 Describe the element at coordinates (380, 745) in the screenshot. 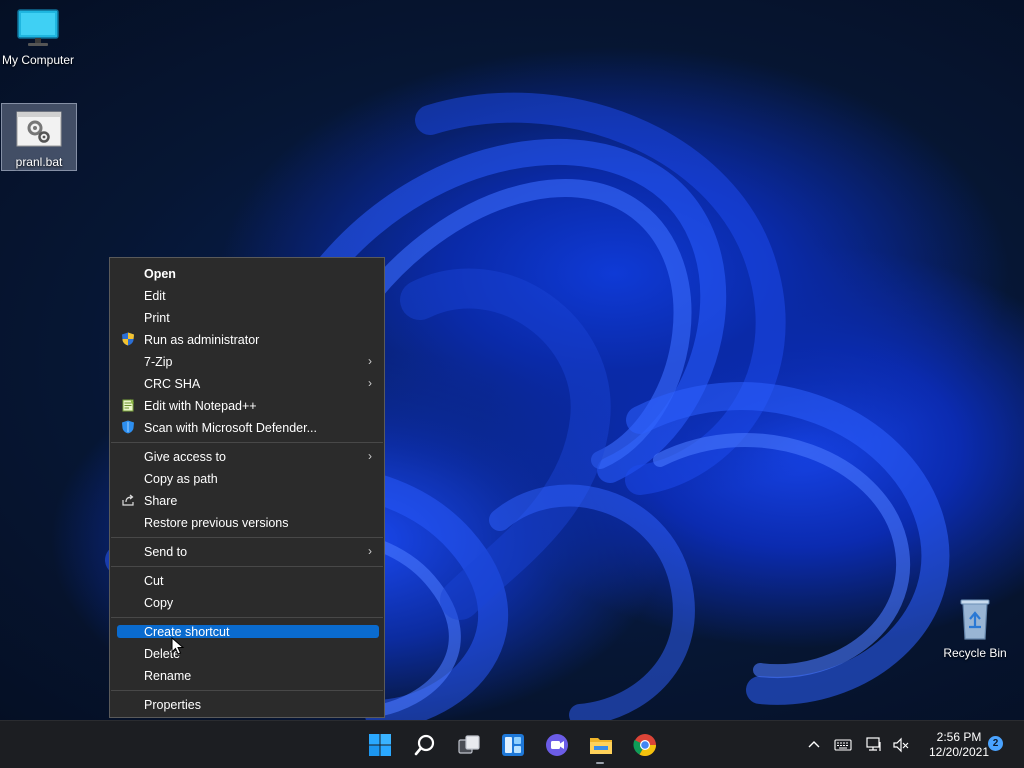

I see `start-icon` at that location.